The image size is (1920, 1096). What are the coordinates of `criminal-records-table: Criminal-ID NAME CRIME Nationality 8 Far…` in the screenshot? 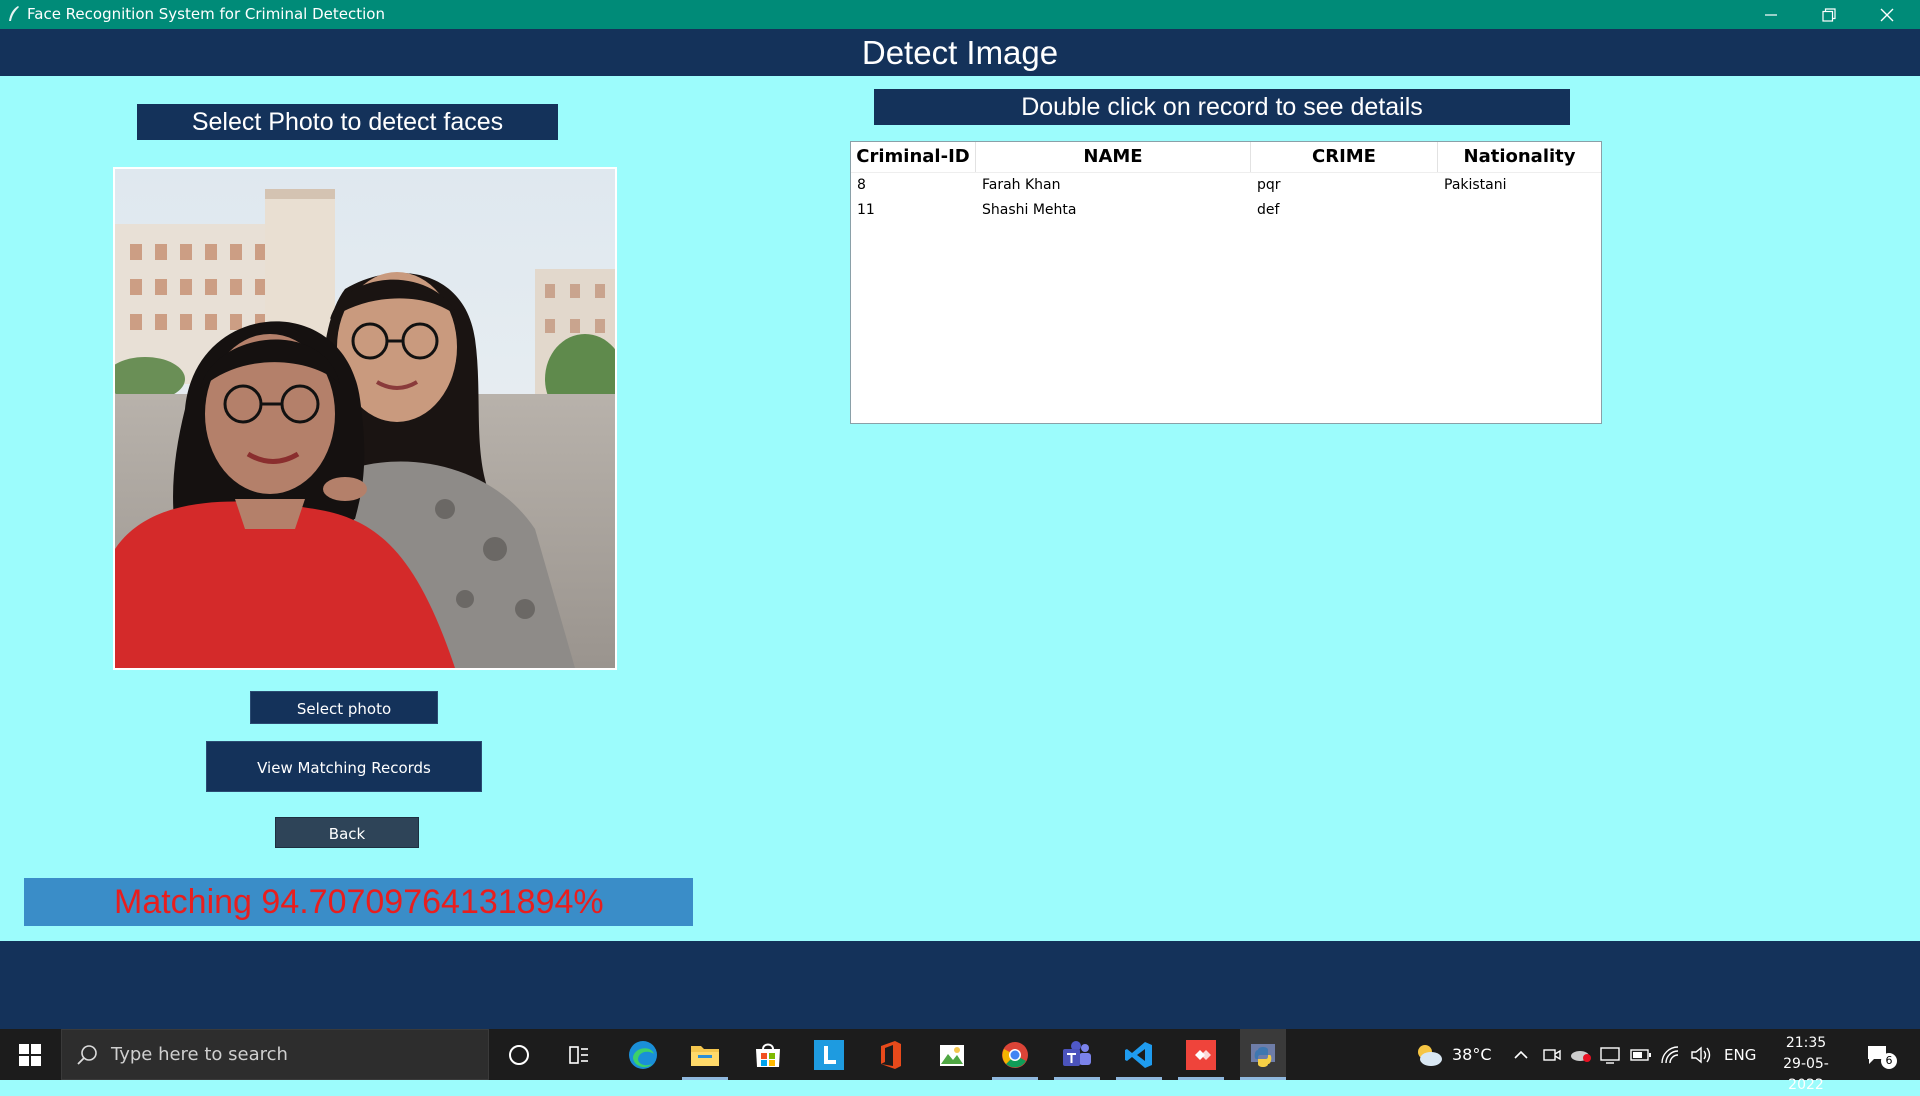 It's located at (1226, 282).